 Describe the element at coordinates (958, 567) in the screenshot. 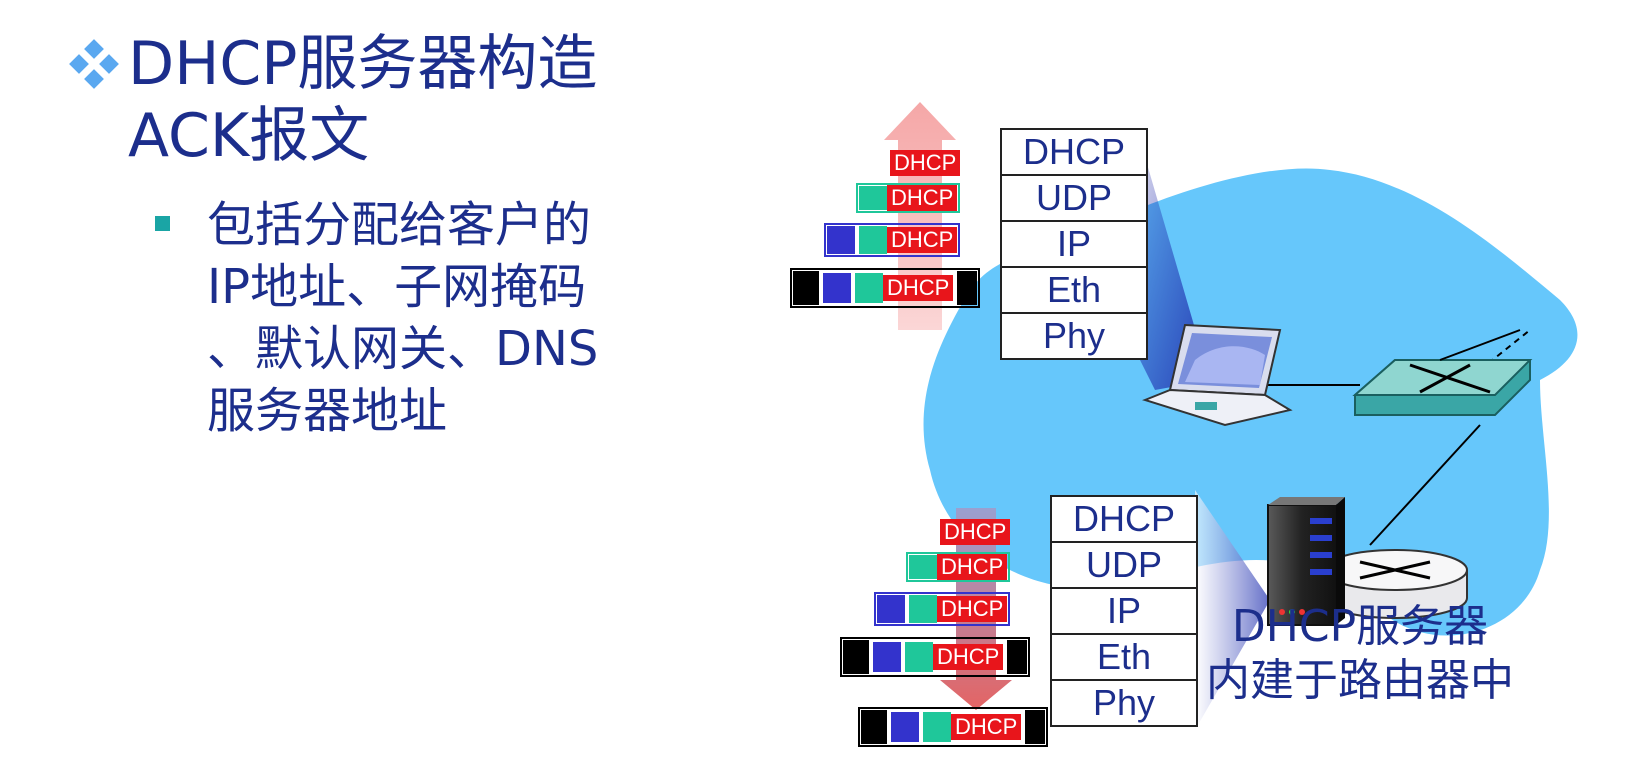

I see `server-packet-udp: DHCP` at that location.